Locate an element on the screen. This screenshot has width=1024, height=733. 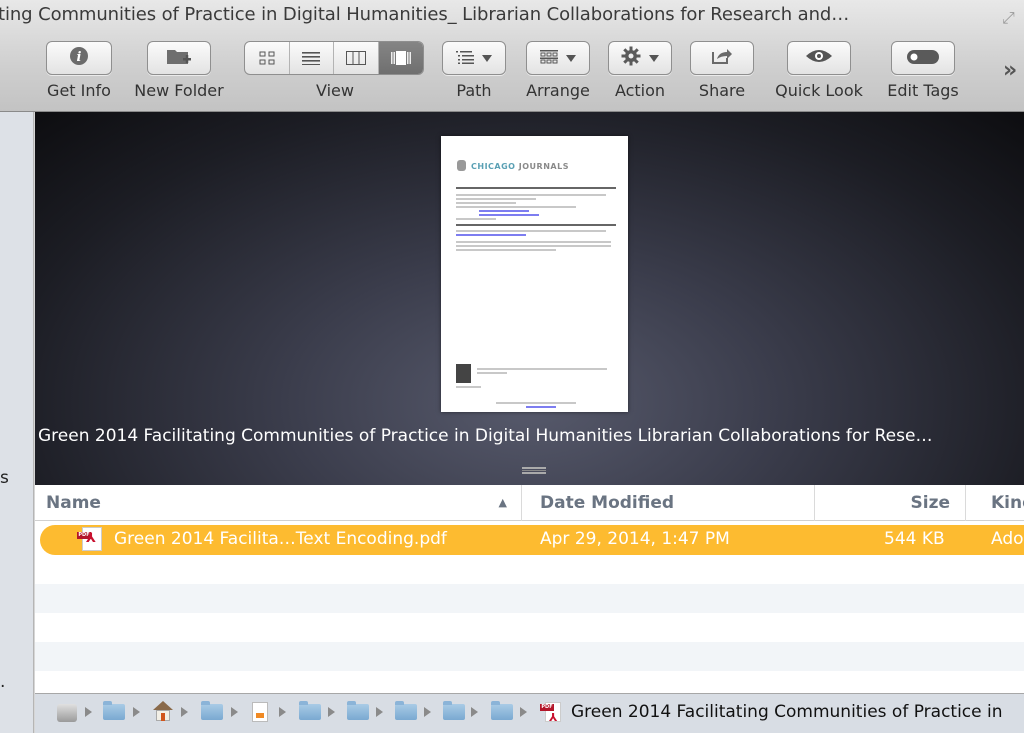
info-icon: i is located at coordinates (79, 58).